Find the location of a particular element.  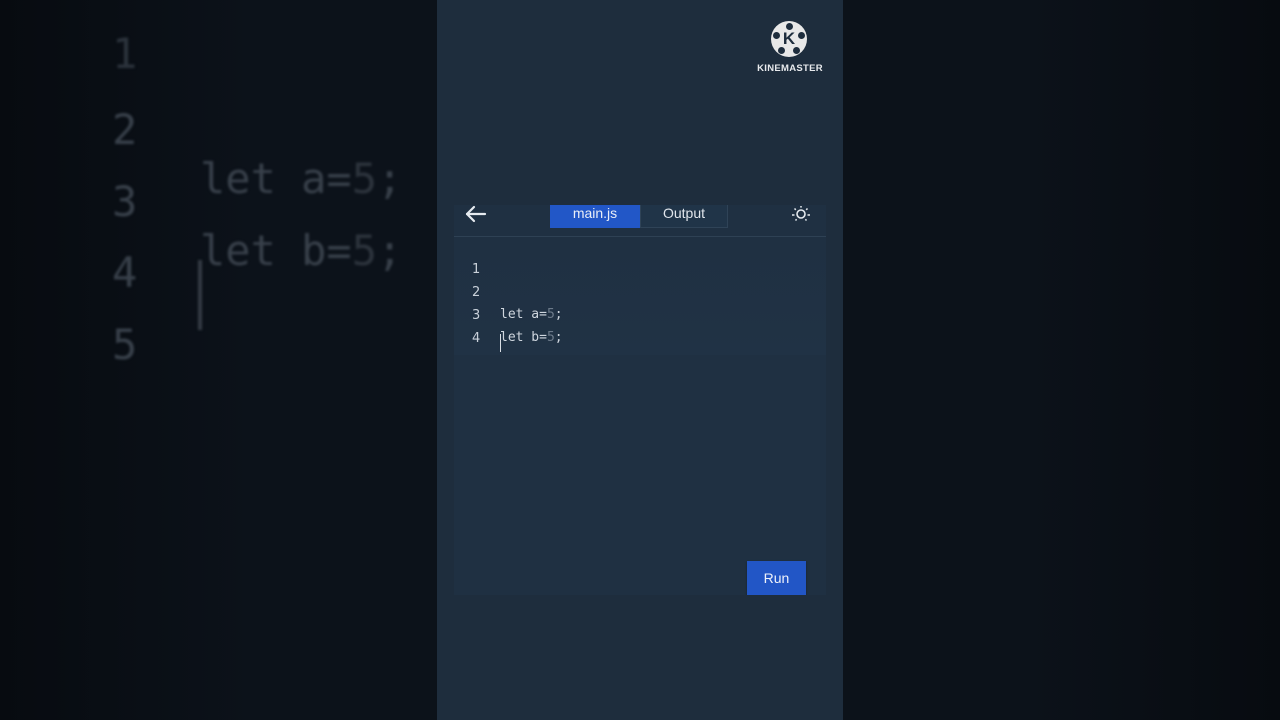

code-input-area: 1 2 let a=5; 3 let b=5; 4 5 is located at coordinates (640, 303).